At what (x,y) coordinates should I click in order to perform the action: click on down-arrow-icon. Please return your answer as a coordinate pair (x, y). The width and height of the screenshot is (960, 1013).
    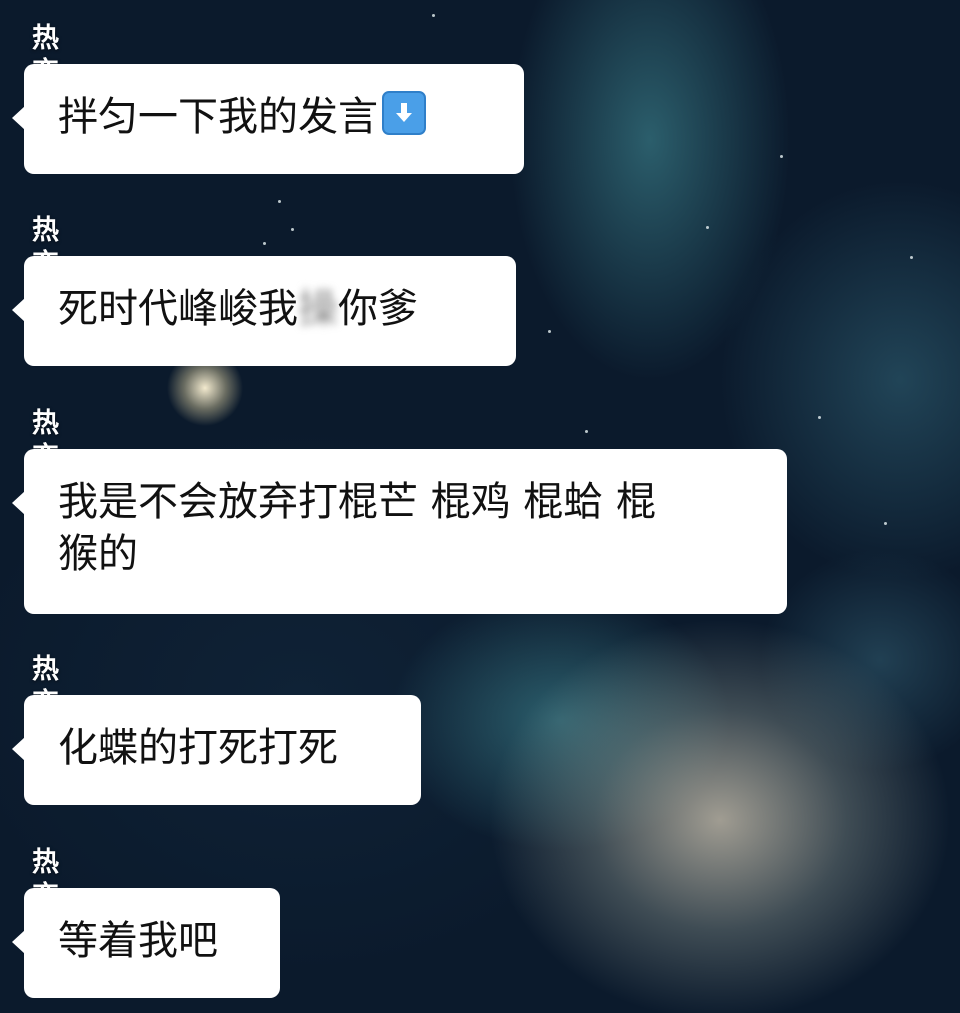
    Looking at the image, I should click on (404, 113).